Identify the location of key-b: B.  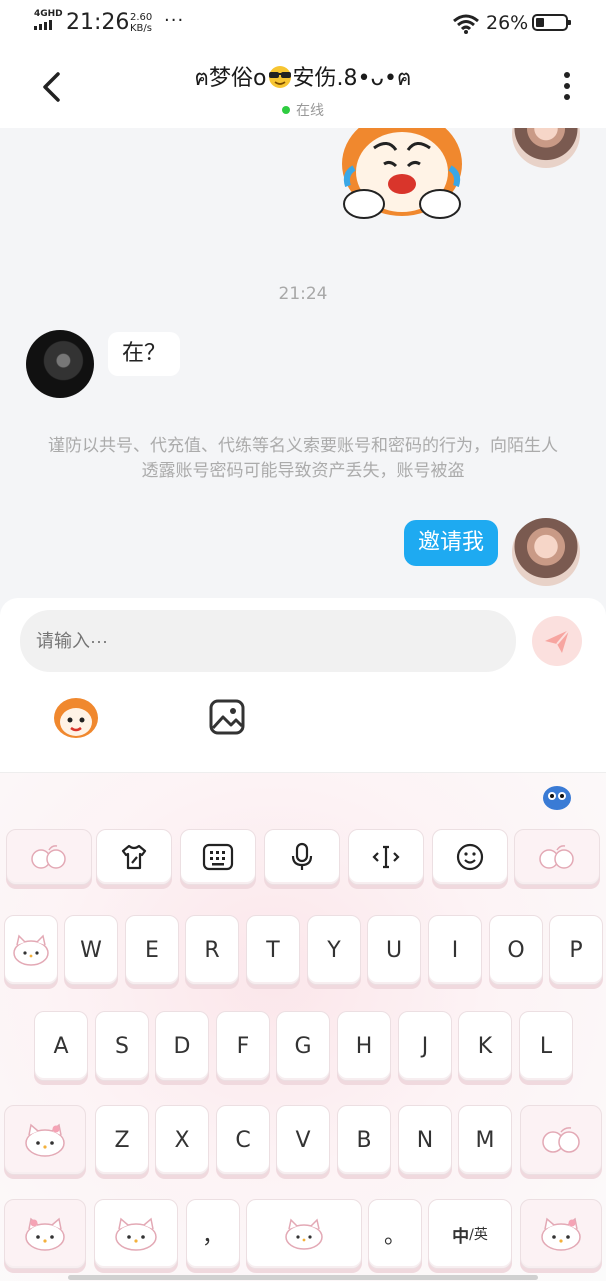
(364, 1140).